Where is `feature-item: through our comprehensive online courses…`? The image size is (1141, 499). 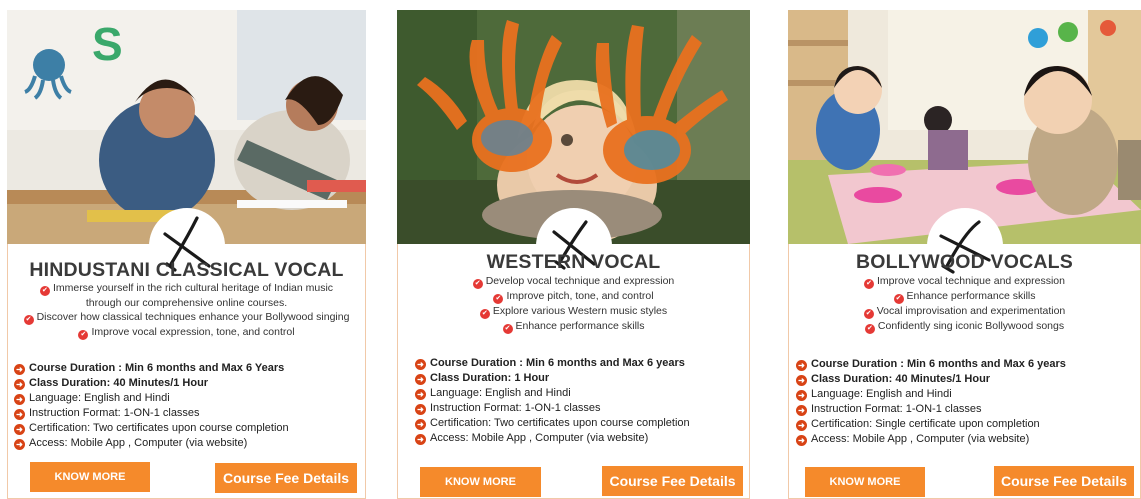 feature-item: through our comprehensive online courses… is located at coordinates (186, 303).